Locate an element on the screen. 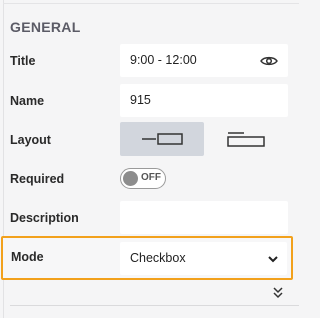 The width and height of the screenshot is (320, 318). chevron-down-icon is located at coordinates (273, 259).